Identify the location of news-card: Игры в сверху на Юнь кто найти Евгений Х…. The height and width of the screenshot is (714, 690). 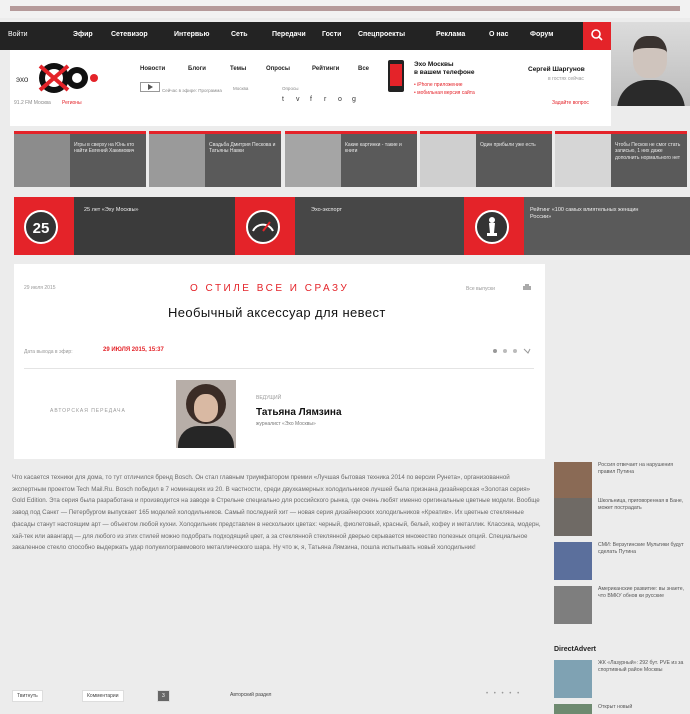
(80, 159).